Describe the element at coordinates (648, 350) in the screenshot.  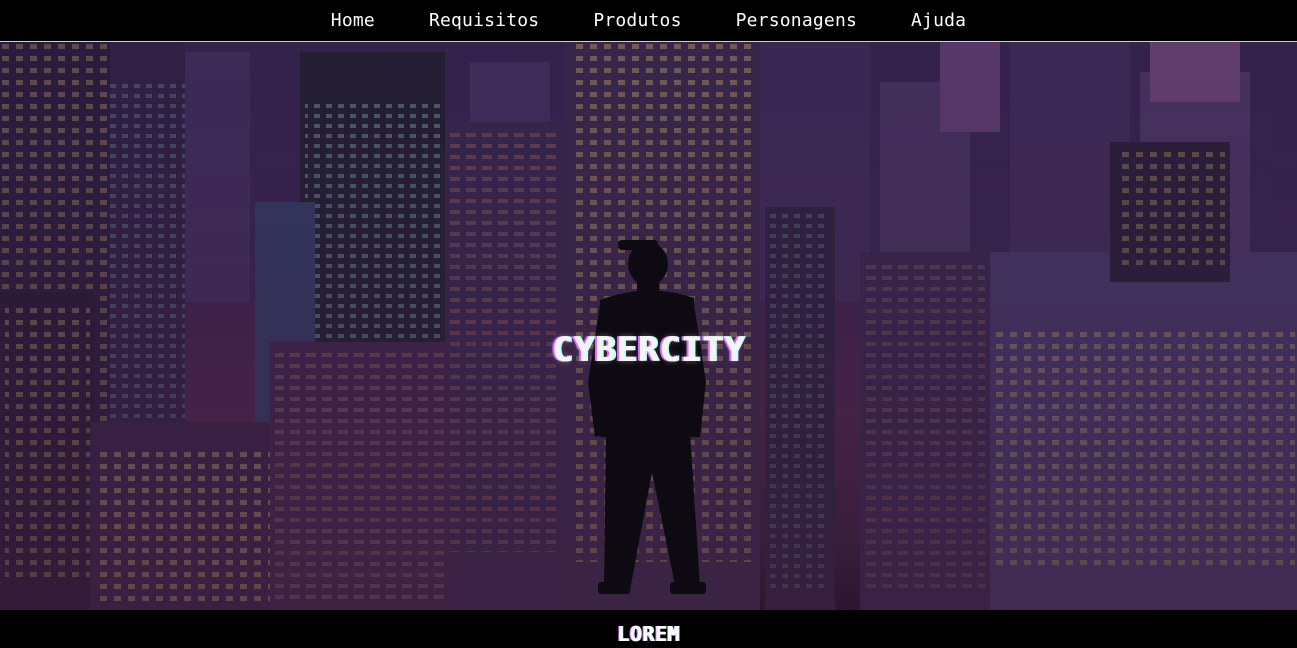
I see `hero-title: CYBERCITY` at that location.